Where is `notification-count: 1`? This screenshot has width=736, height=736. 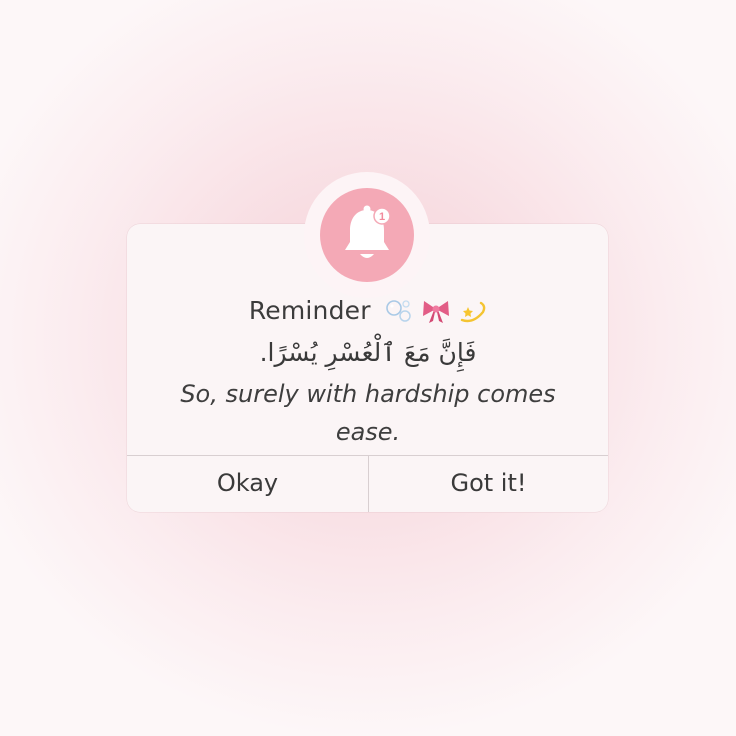
notification-count: 1 is located at coordinates (382, 217).